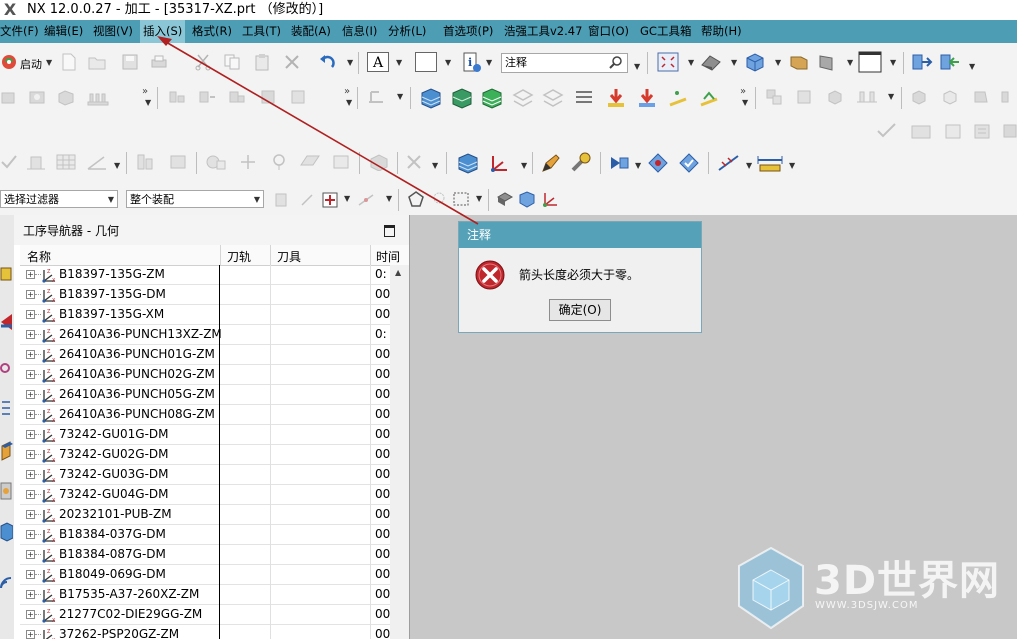  What do you see at coordinates (262, 62) in the screenshot?
I see `paste-icon` at bounding box center [262, 62].